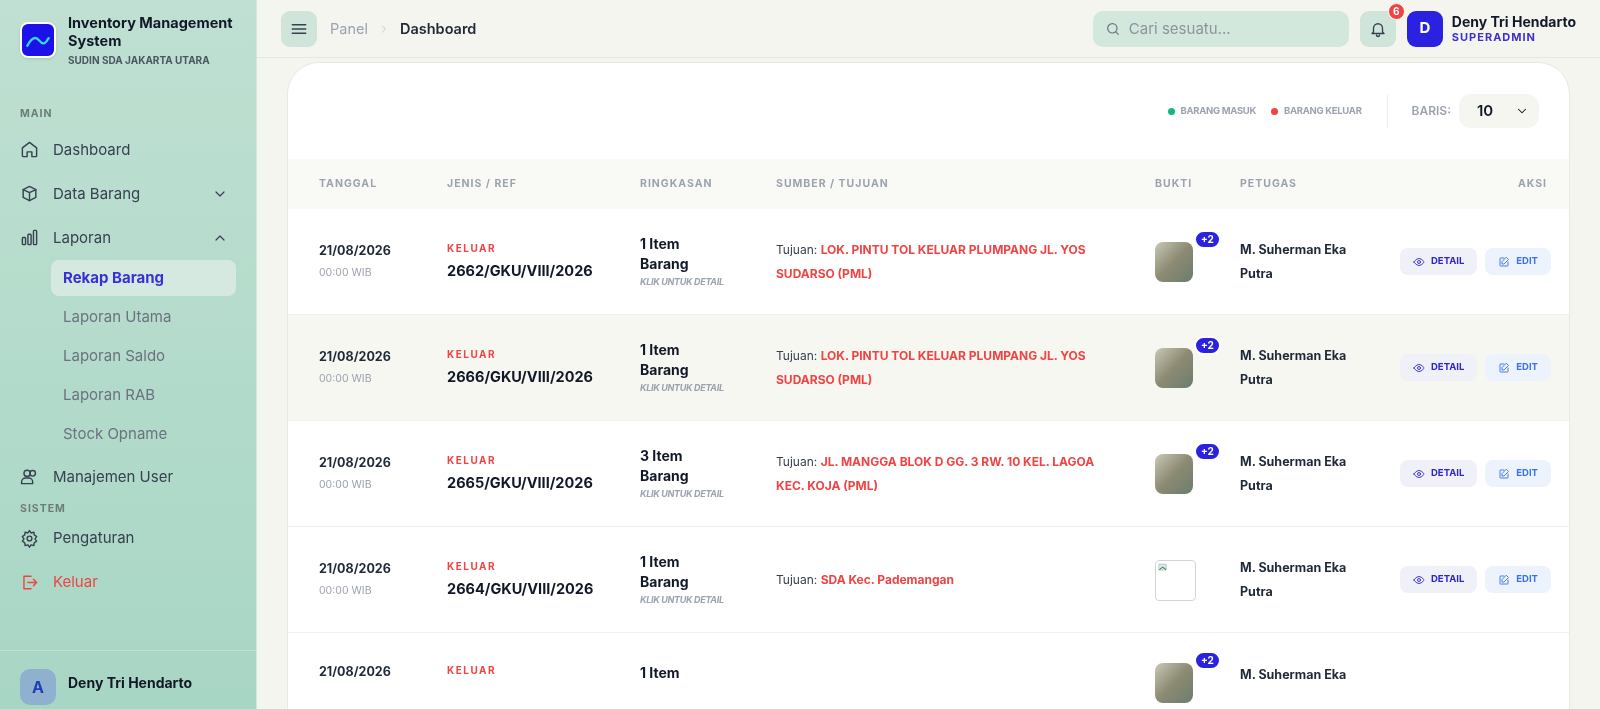 Image resolution: width=1600 pixels, height=709 pixels. What do you see at coordinates (38, 687) in the screenshot?
I see `user-avatar: A` at bounding box center [38, 687].